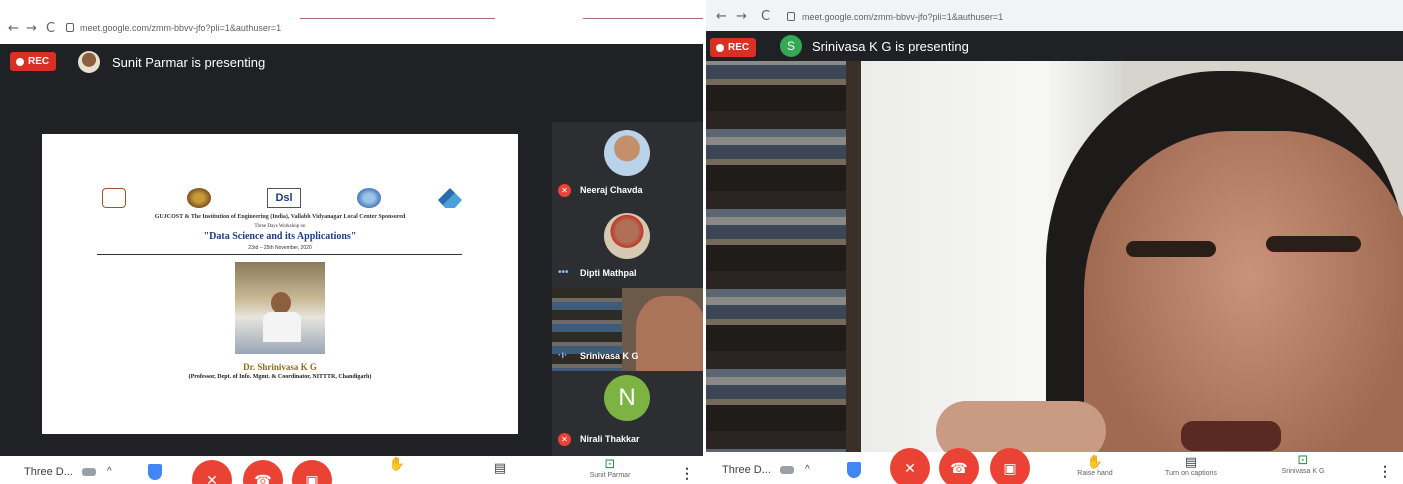 This screenshot has width=1403, height=484. Describe the element at coordinates (1054, 46) in the screenshot. I see `top-info-bar: REC S Srinivasa K G is presenting` at that location.